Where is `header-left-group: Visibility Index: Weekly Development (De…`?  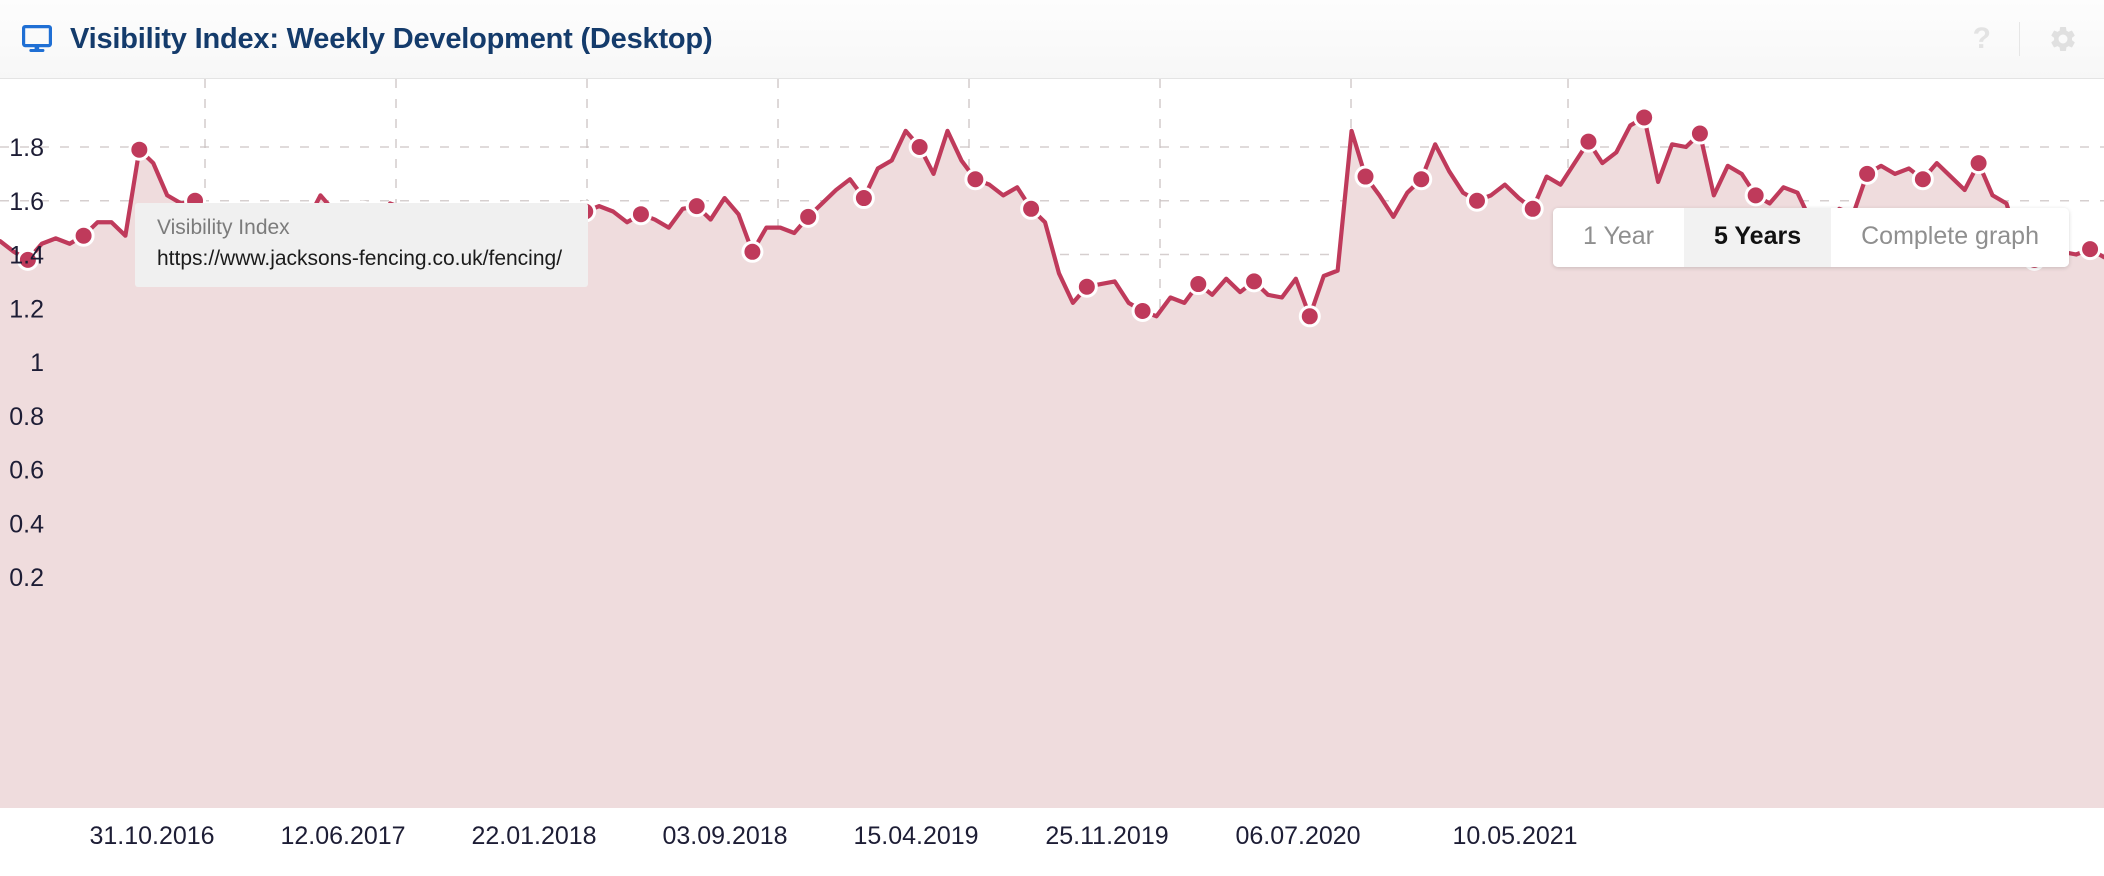 header-left-group: Visibility Index: Weekly Development (De… is located at coordinates (972, 39).